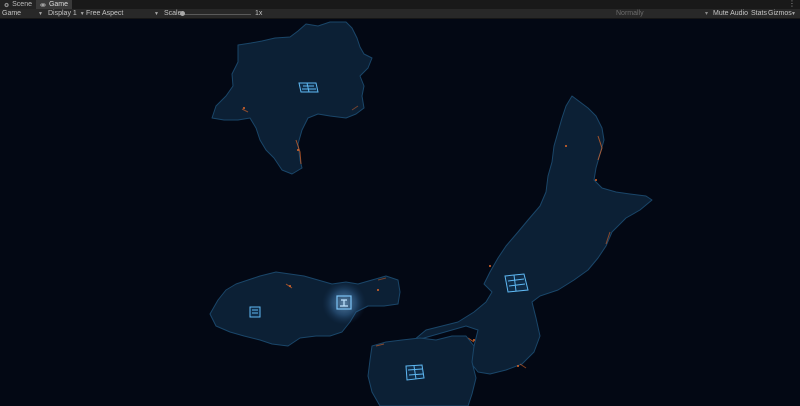 This screenshot has width=800, height=406. What do you see at coordinates (58, 4) in the screenshot?
I see `tab-game-label: Game` at bounding box center [58, 4].